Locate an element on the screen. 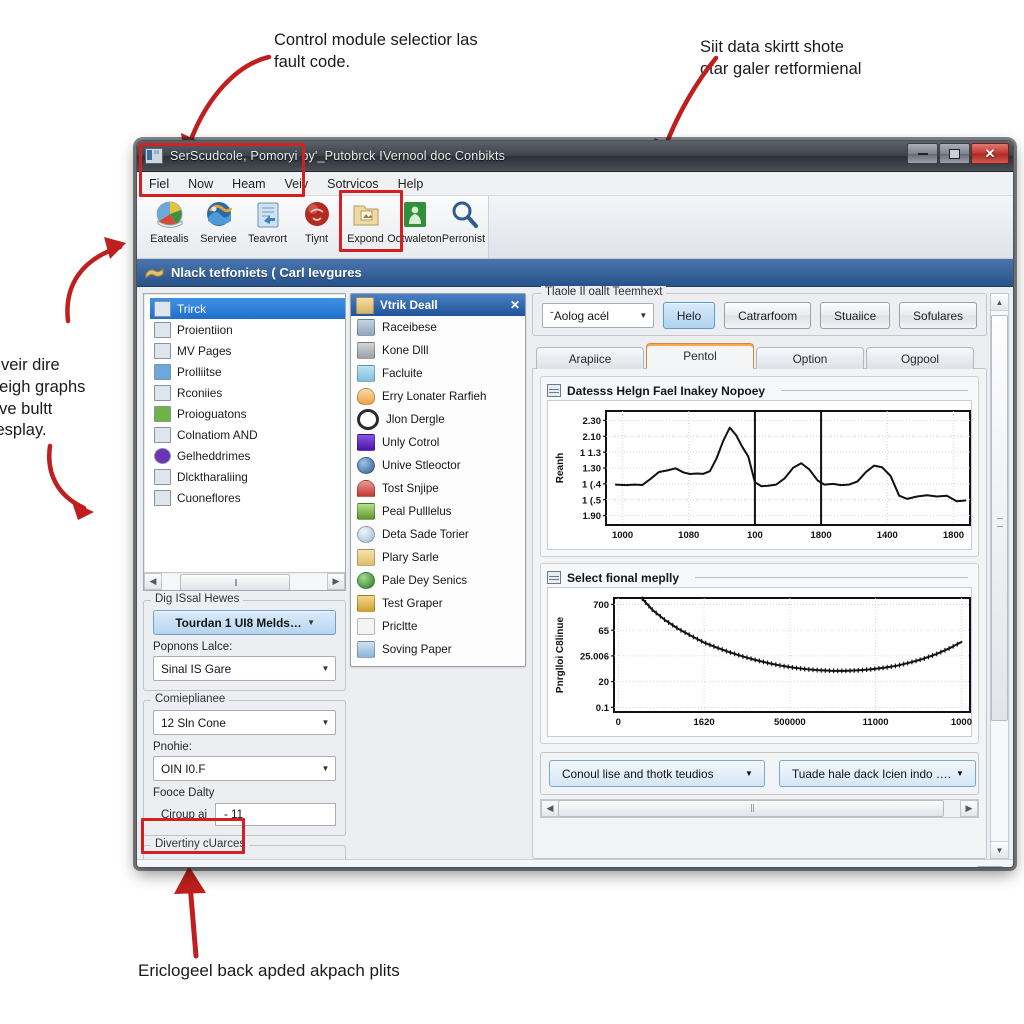 Image resolution: width=1024 pixels, height=1024 pixels. tab-option: Option is located at coordinates (810, 358).